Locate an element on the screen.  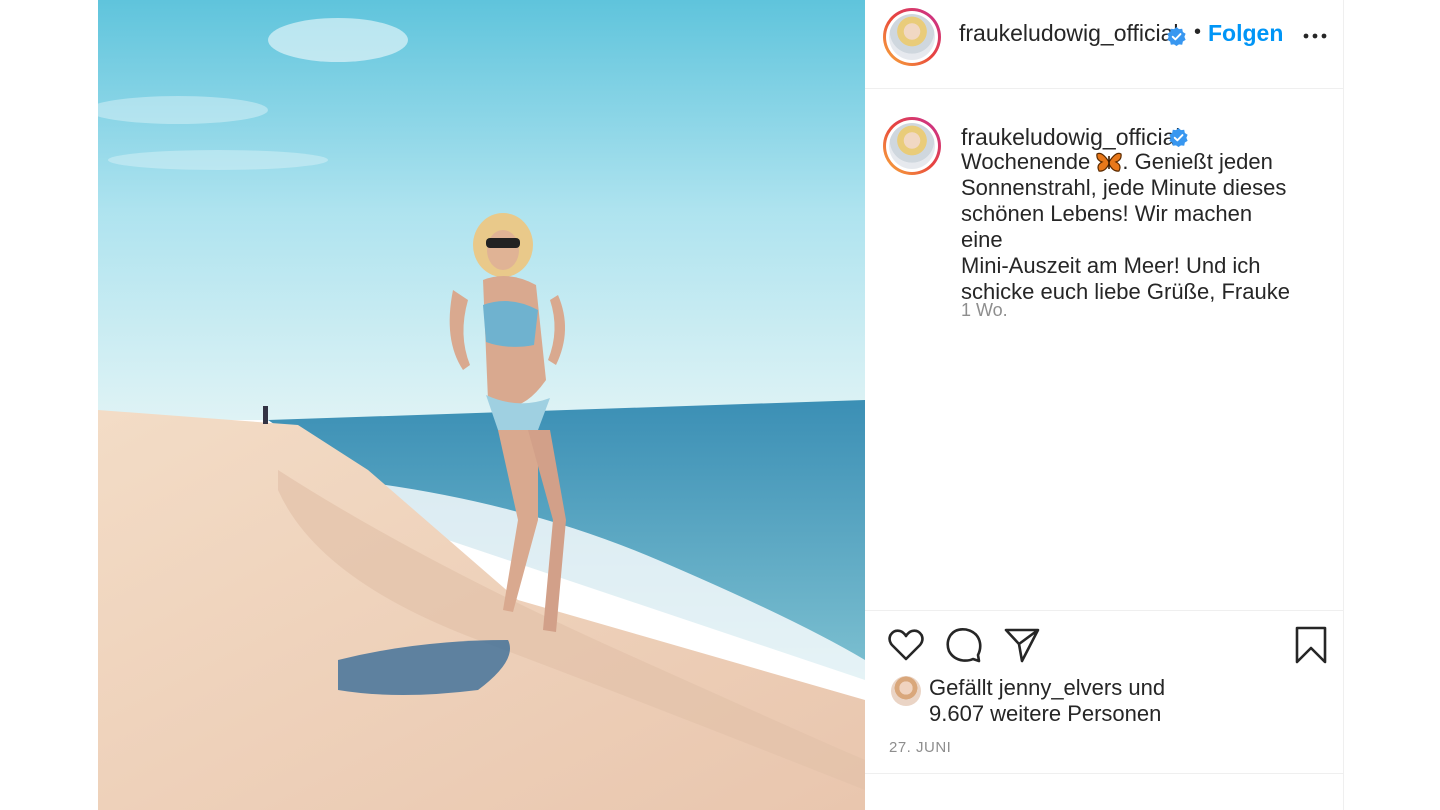
likes-summary: Gefällt jenny_elvers und is located at coordinates (1047, 688).